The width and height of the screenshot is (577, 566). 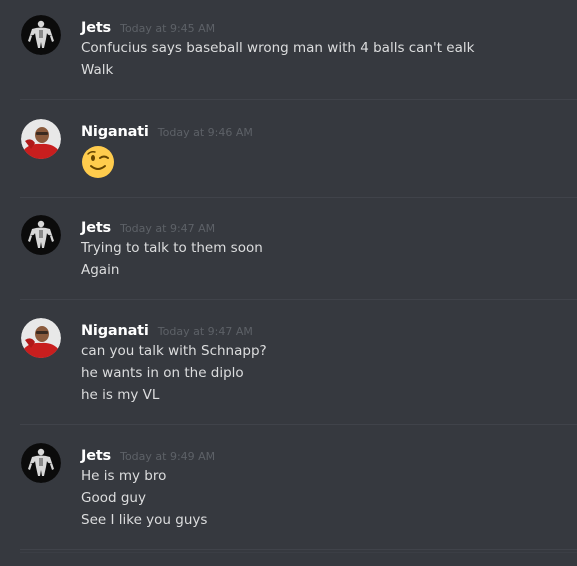 What do you see at coordinates (168, 28) in the screenshot?
I see `timestamp: Today at 9:45 AM` at bounding box center [168, 28].